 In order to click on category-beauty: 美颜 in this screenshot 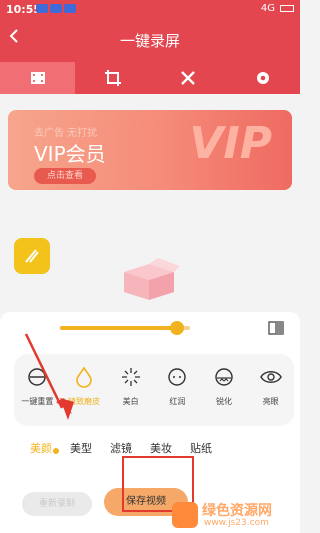, I will do `click(44, 448)`.